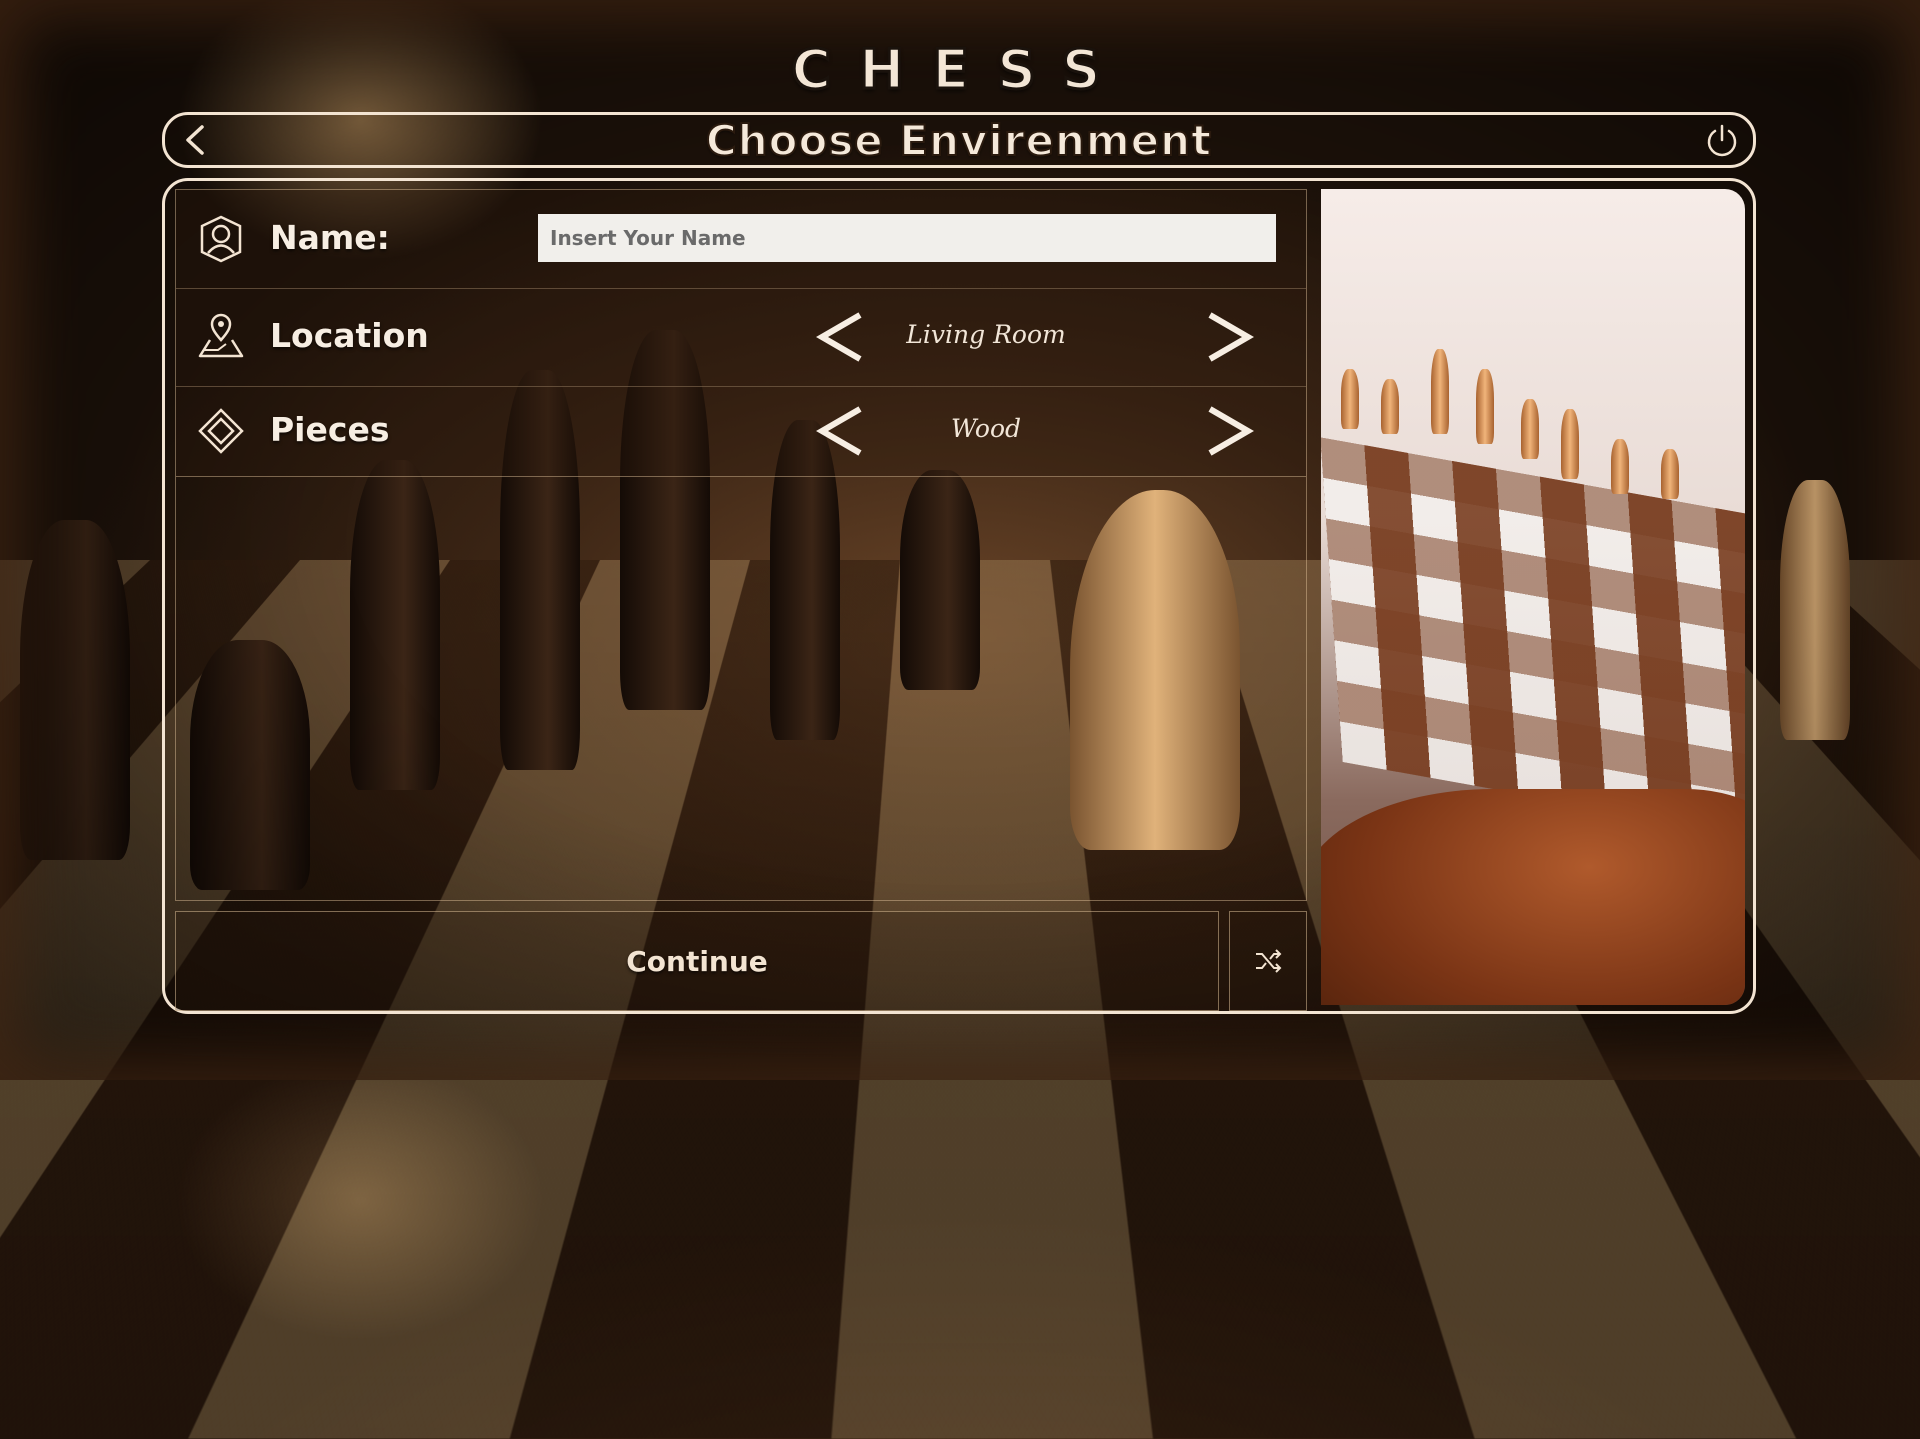  Describe the element at coordinates (221, 431) in the screenshot. I see `diamond-icon` at that location.